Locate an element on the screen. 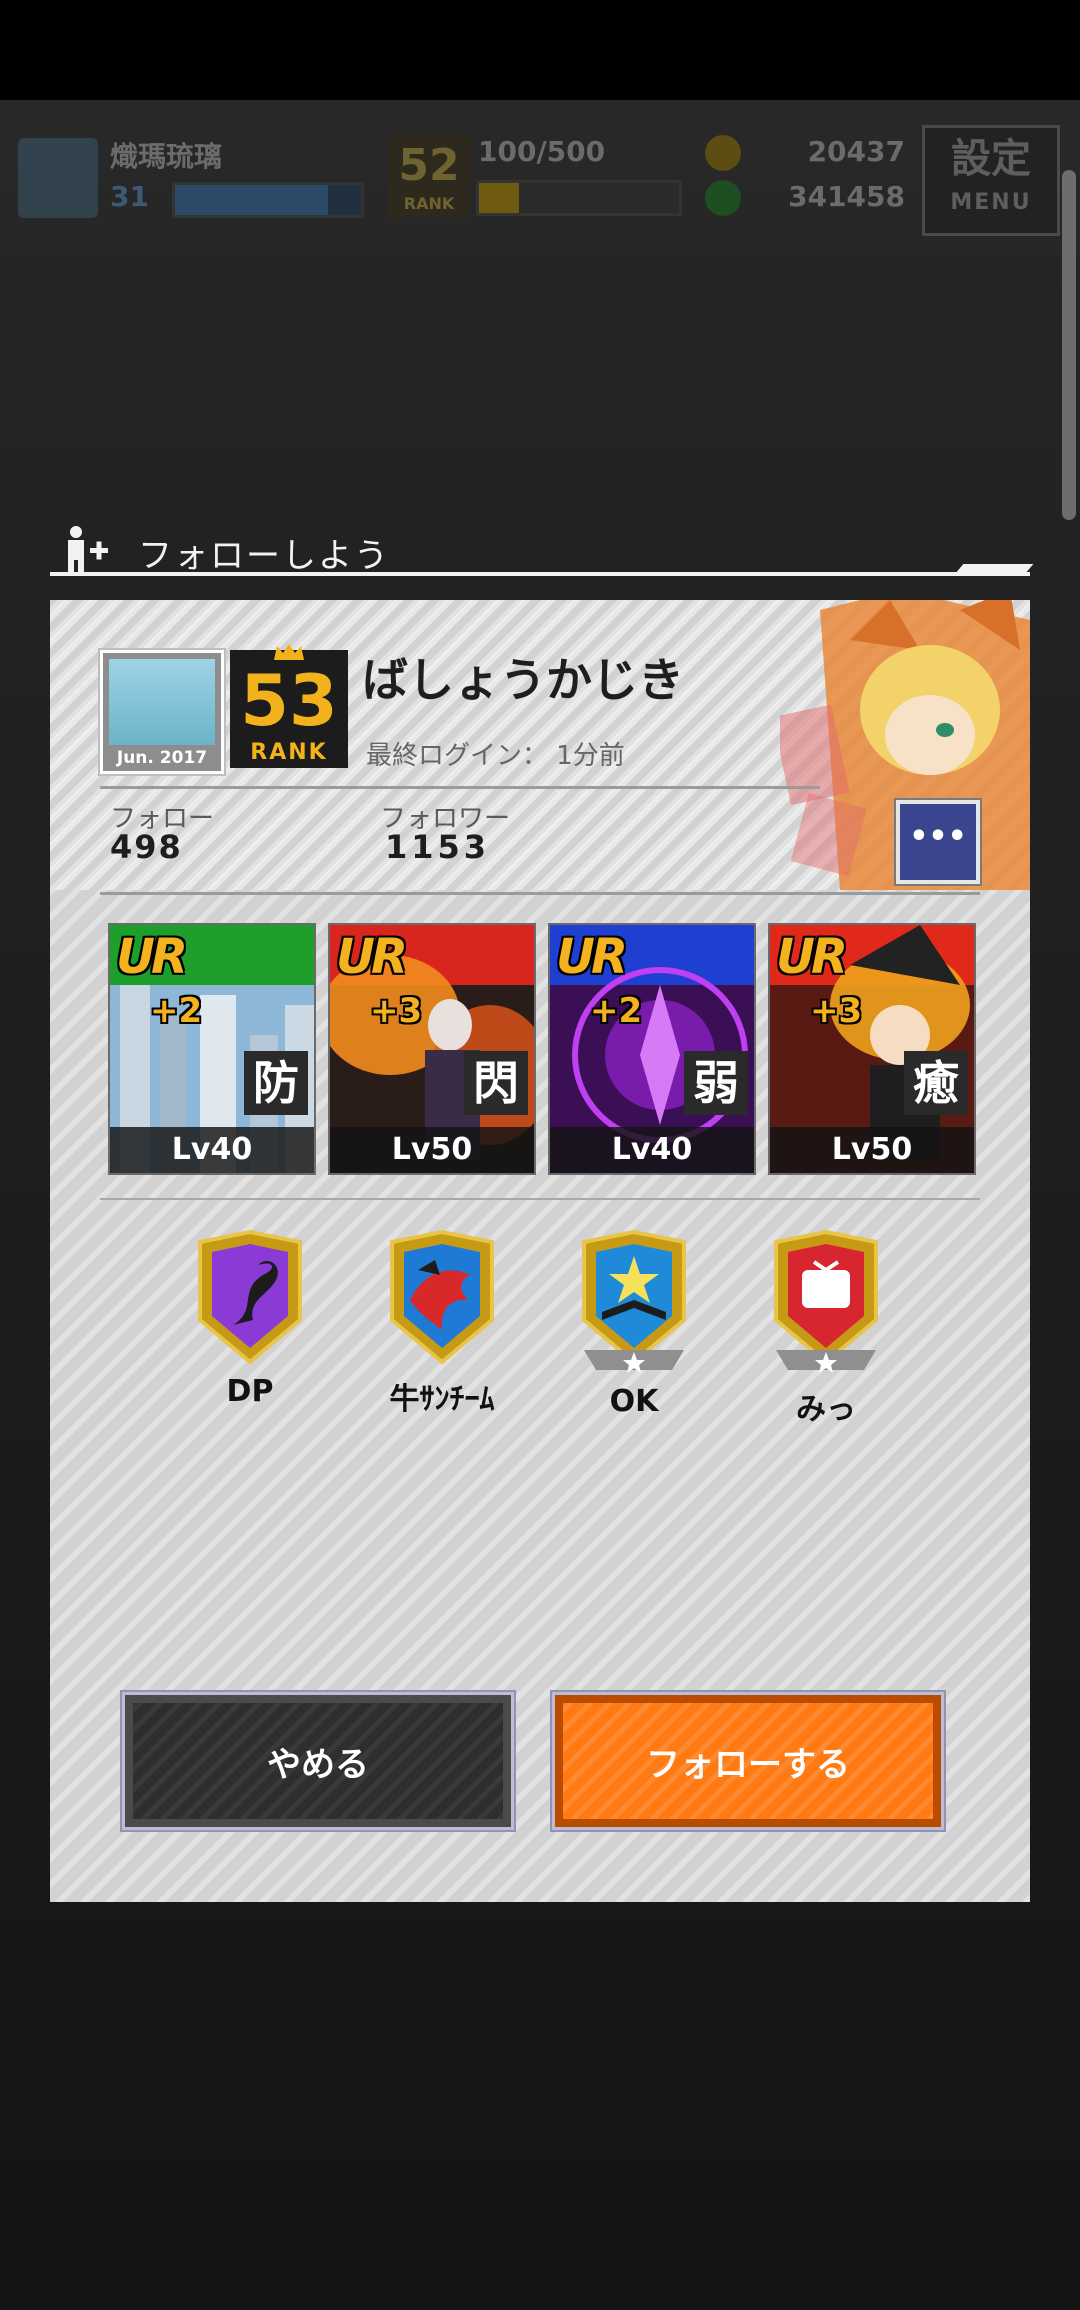  emblem-name: 牛ｻﾝﾁｰﾑ is located at coordinates (442, 1399).